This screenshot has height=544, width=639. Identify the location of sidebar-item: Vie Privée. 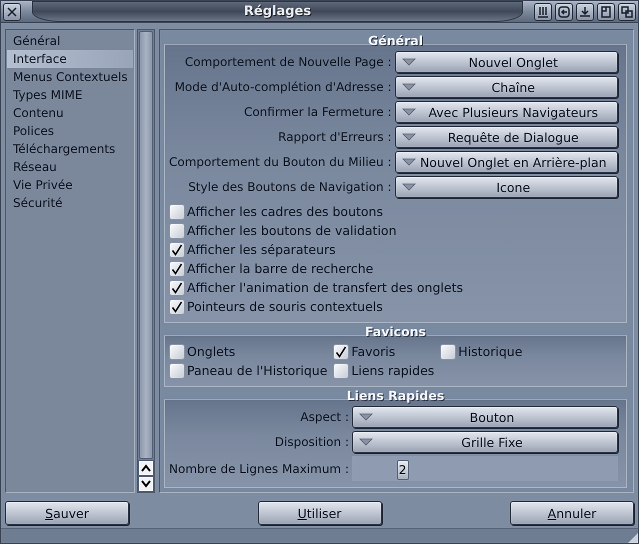
(70, 185).